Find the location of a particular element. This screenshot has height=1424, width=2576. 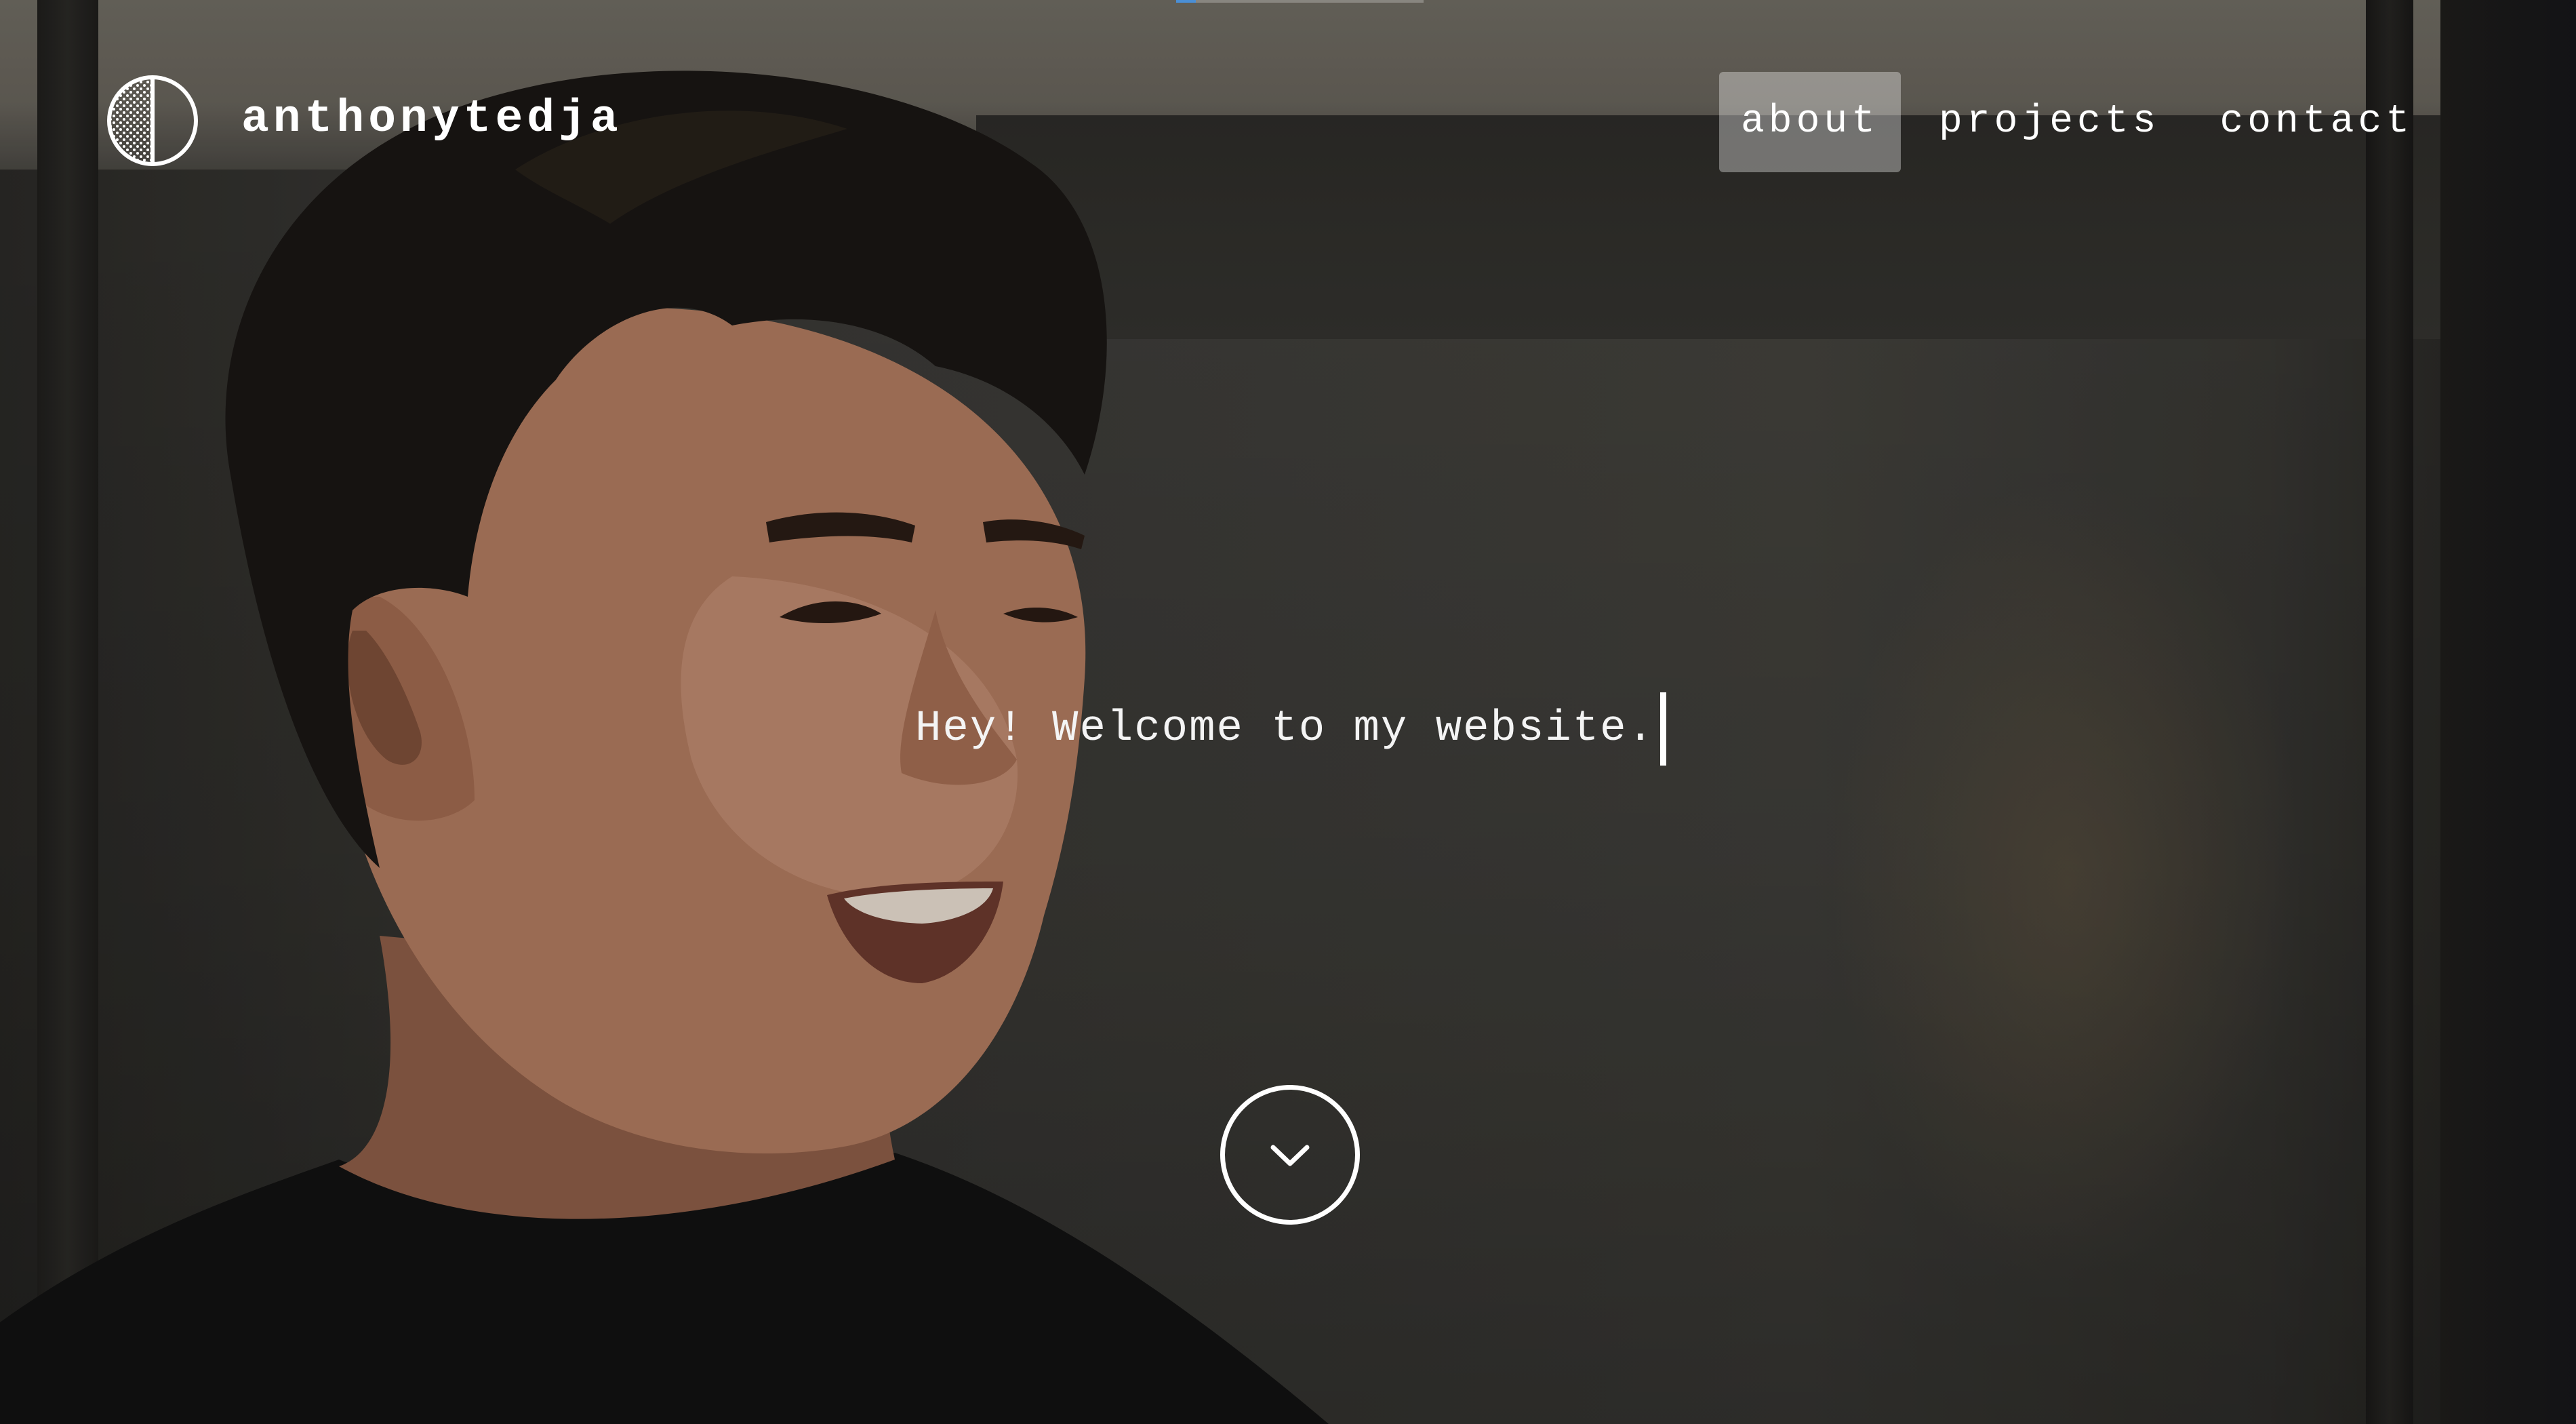

hero-headline: Hey! Welcome to my website. is located at coordinates (1290, 729).